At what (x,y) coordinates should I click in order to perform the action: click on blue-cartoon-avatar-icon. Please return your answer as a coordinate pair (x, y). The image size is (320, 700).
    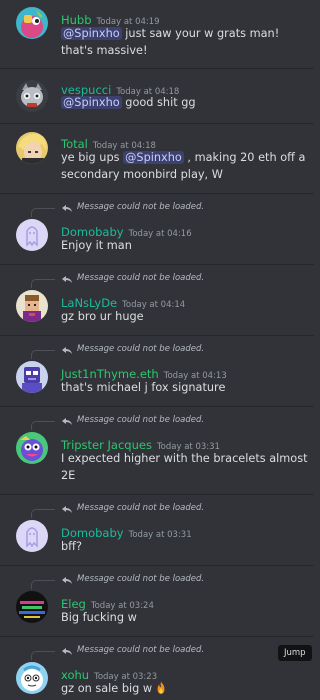
    Looking at the image, I should click on (32, 678).